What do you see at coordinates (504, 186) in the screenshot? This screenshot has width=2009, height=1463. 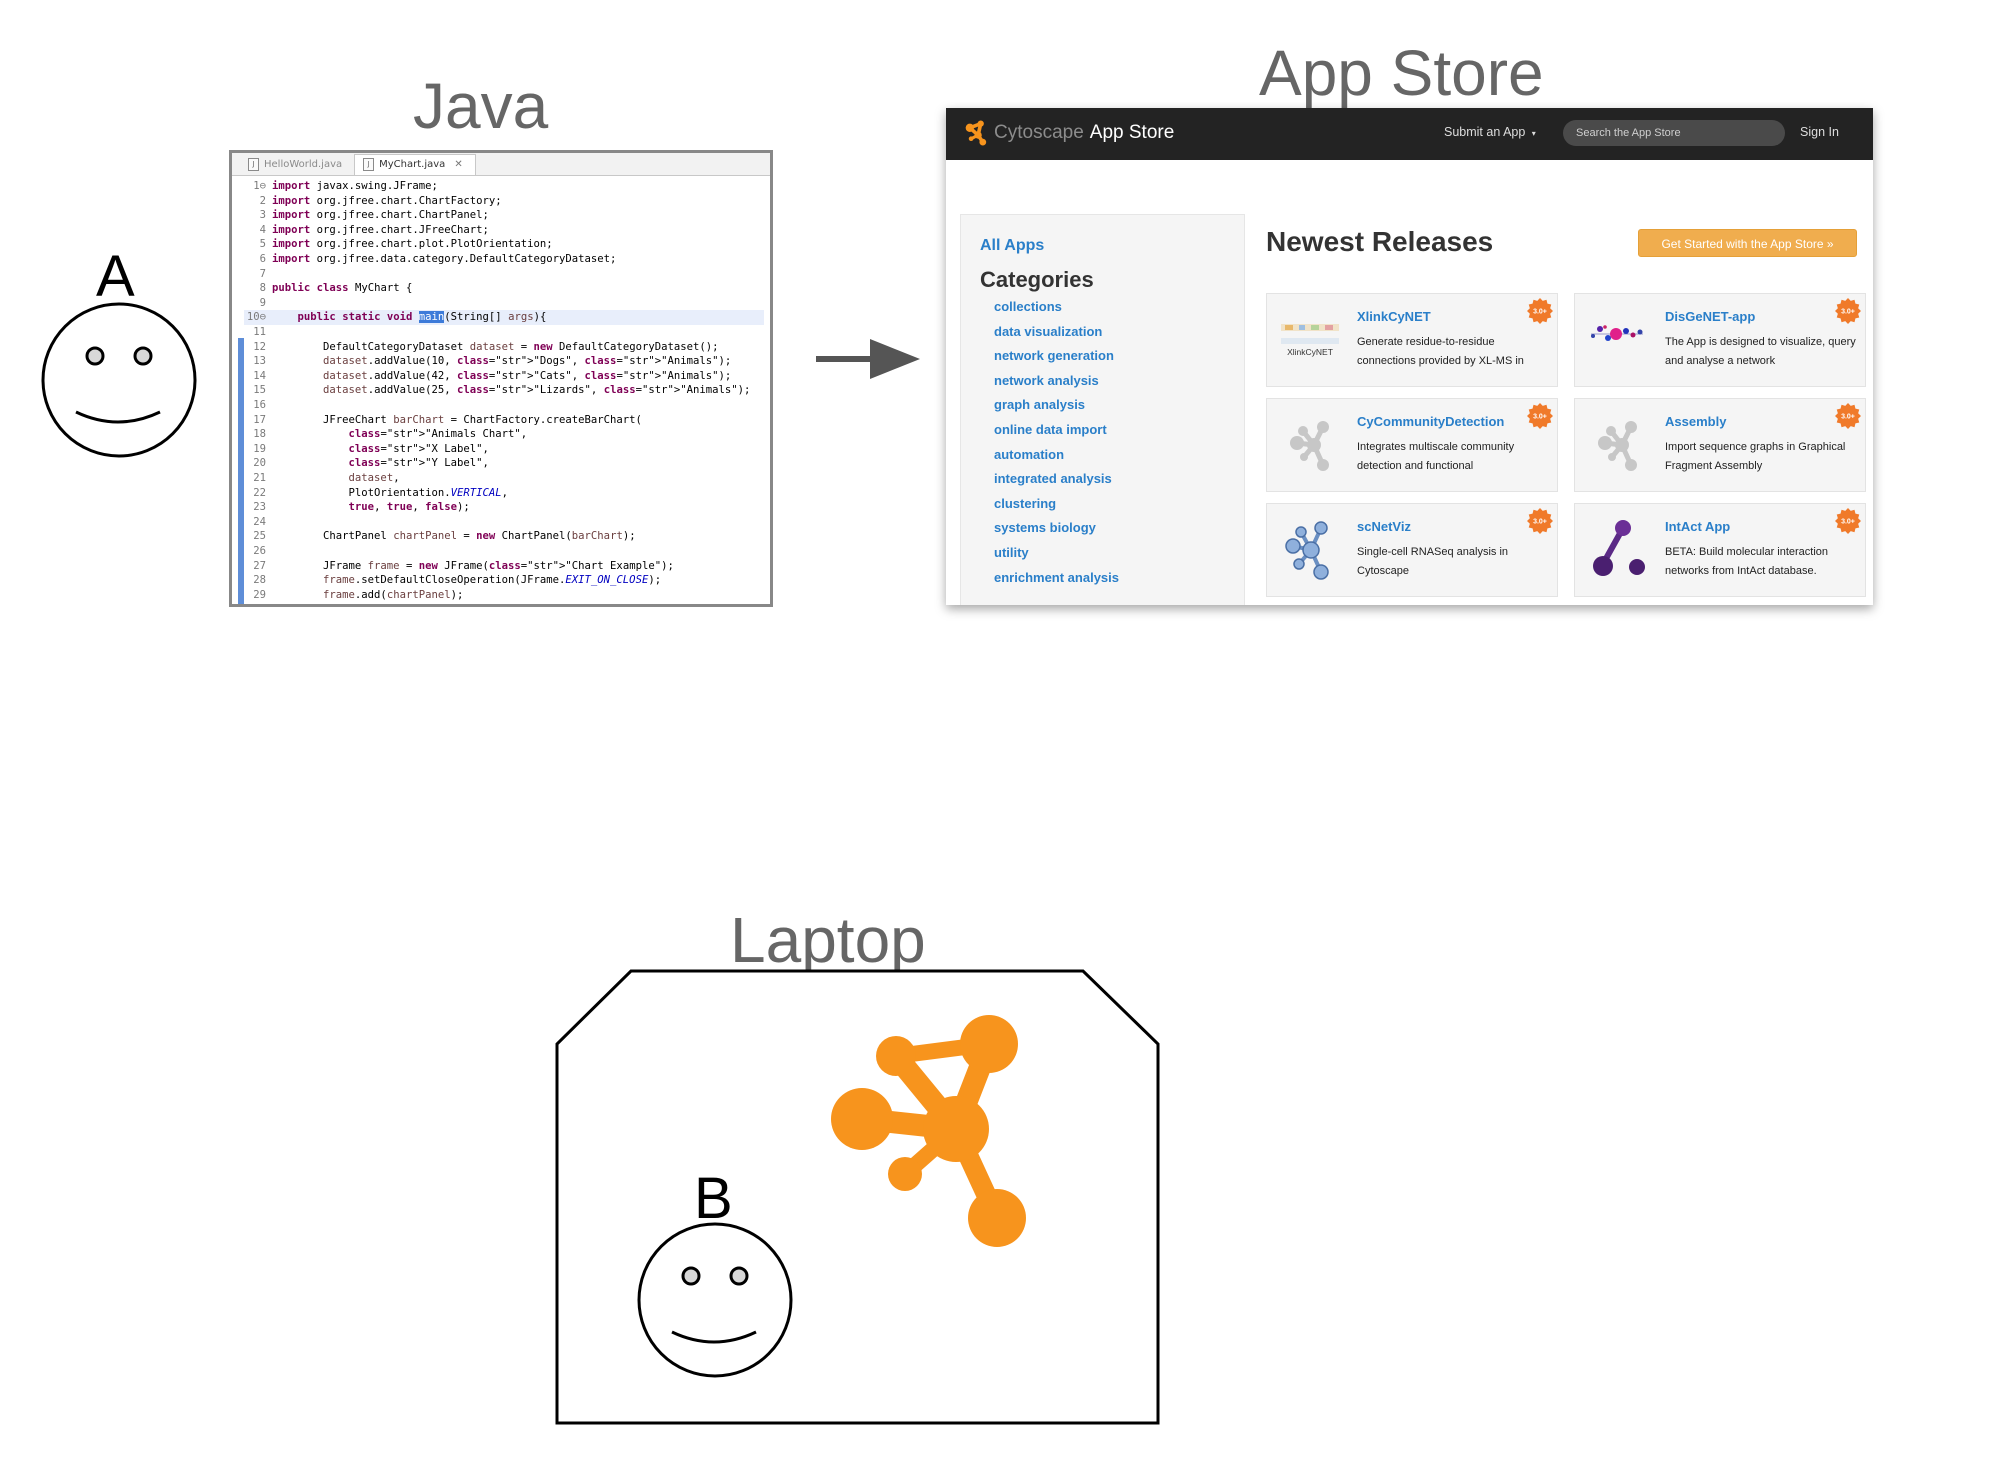 I see `code-line: 1⊖ import javax.swing.JFrame;` at bounding box center [504, 186].